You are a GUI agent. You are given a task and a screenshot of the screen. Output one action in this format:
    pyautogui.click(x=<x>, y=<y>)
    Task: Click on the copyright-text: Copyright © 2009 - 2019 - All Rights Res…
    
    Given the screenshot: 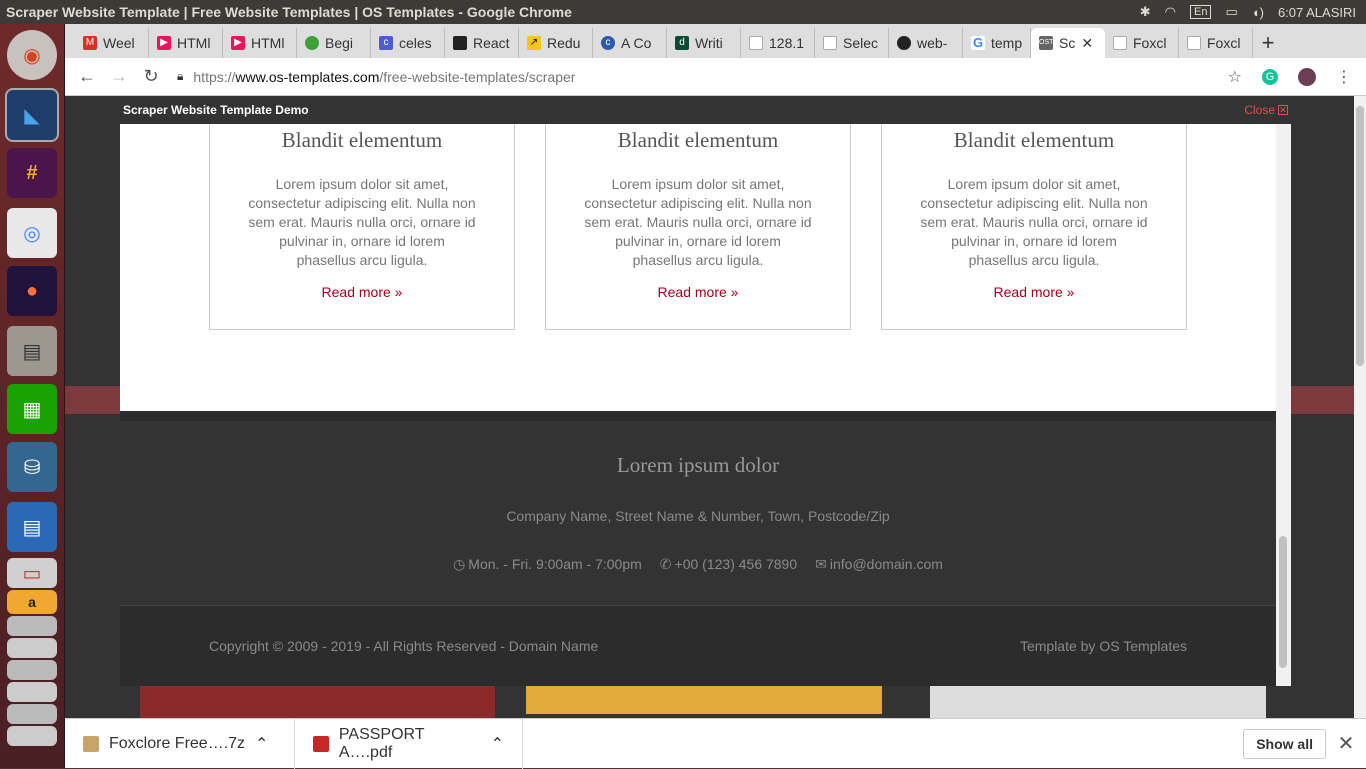 What is the action you would take?
    pyautogui.click(x=404, y=646)
    